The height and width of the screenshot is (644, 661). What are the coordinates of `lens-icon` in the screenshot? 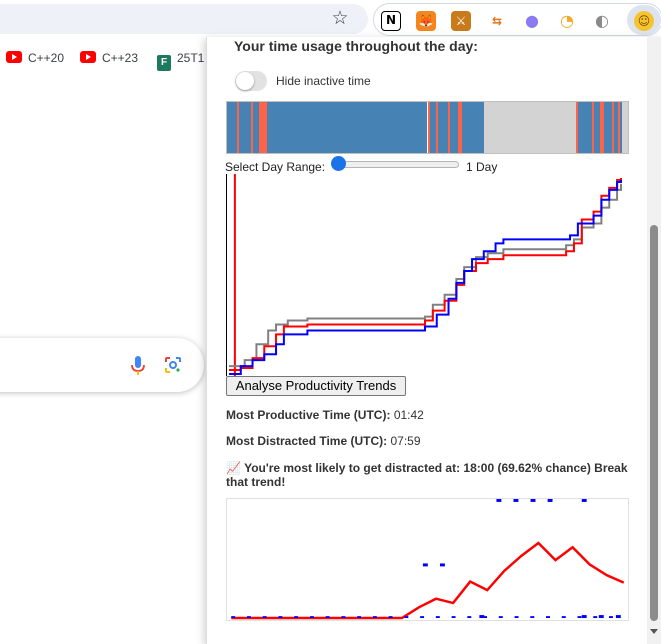 It's located at (173, 365).